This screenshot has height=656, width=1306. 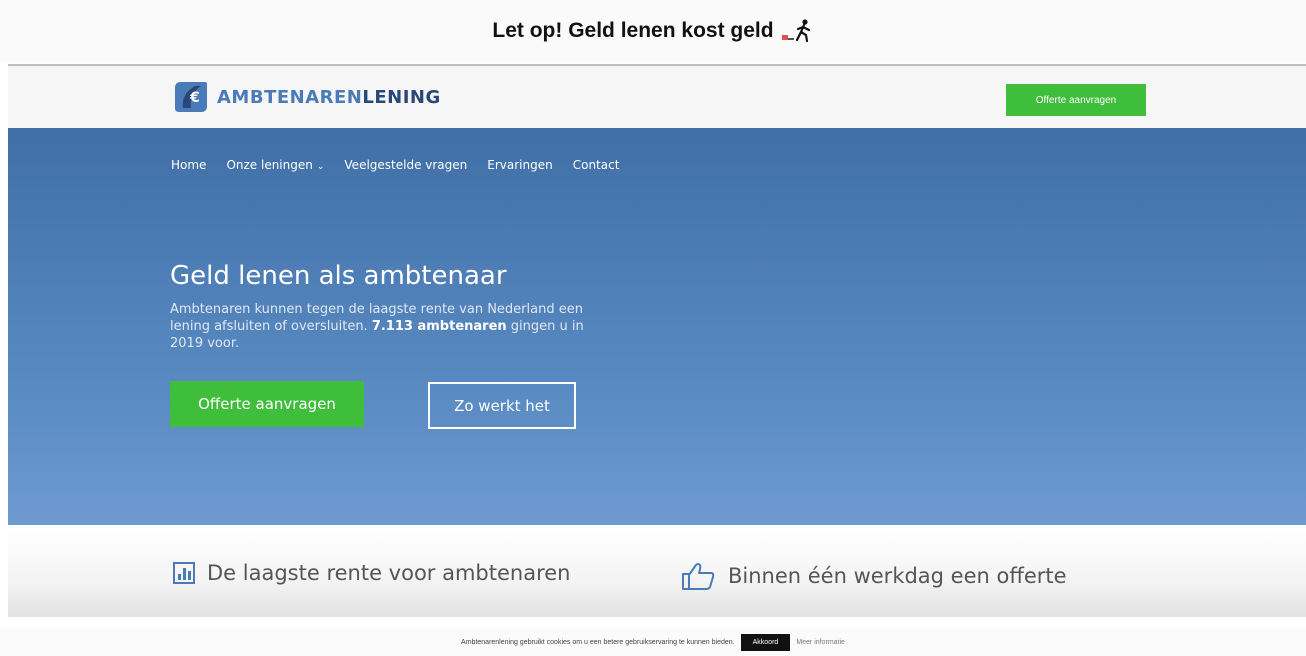 What do you see at coordinates (765, 642) in the screenshot?
I see `cookie-accept-button: Akkoord` at bounding box center [765, 642].